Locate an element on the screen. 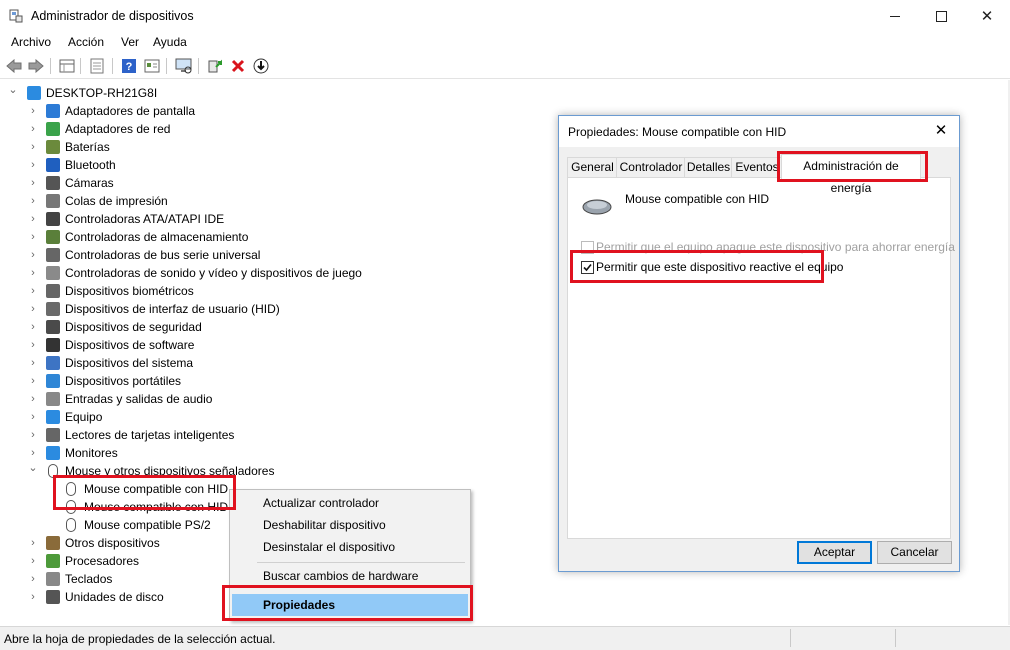 The width and height of the screenshot is (1010, 650). menu-item-disable-device: Deshabilitar dispositivo is located at coordinates (324, 525).